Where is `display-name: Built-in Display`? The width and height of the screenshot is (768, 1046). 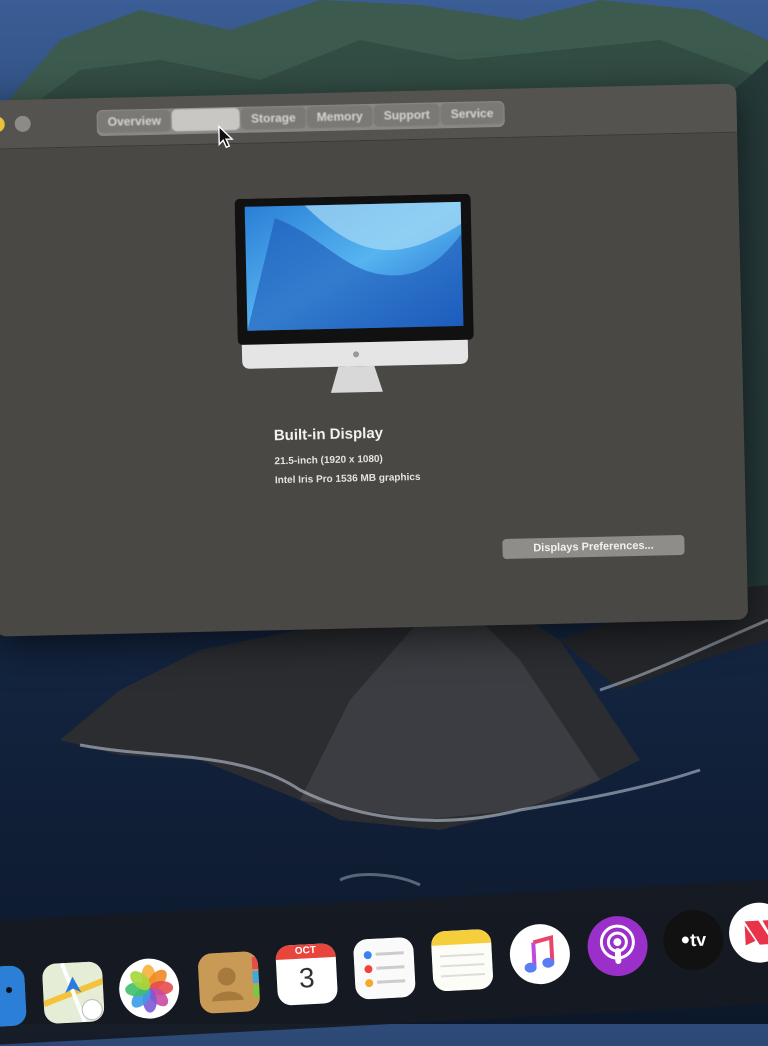 display-name: Built-in Display is located at coordinates (328, 434).